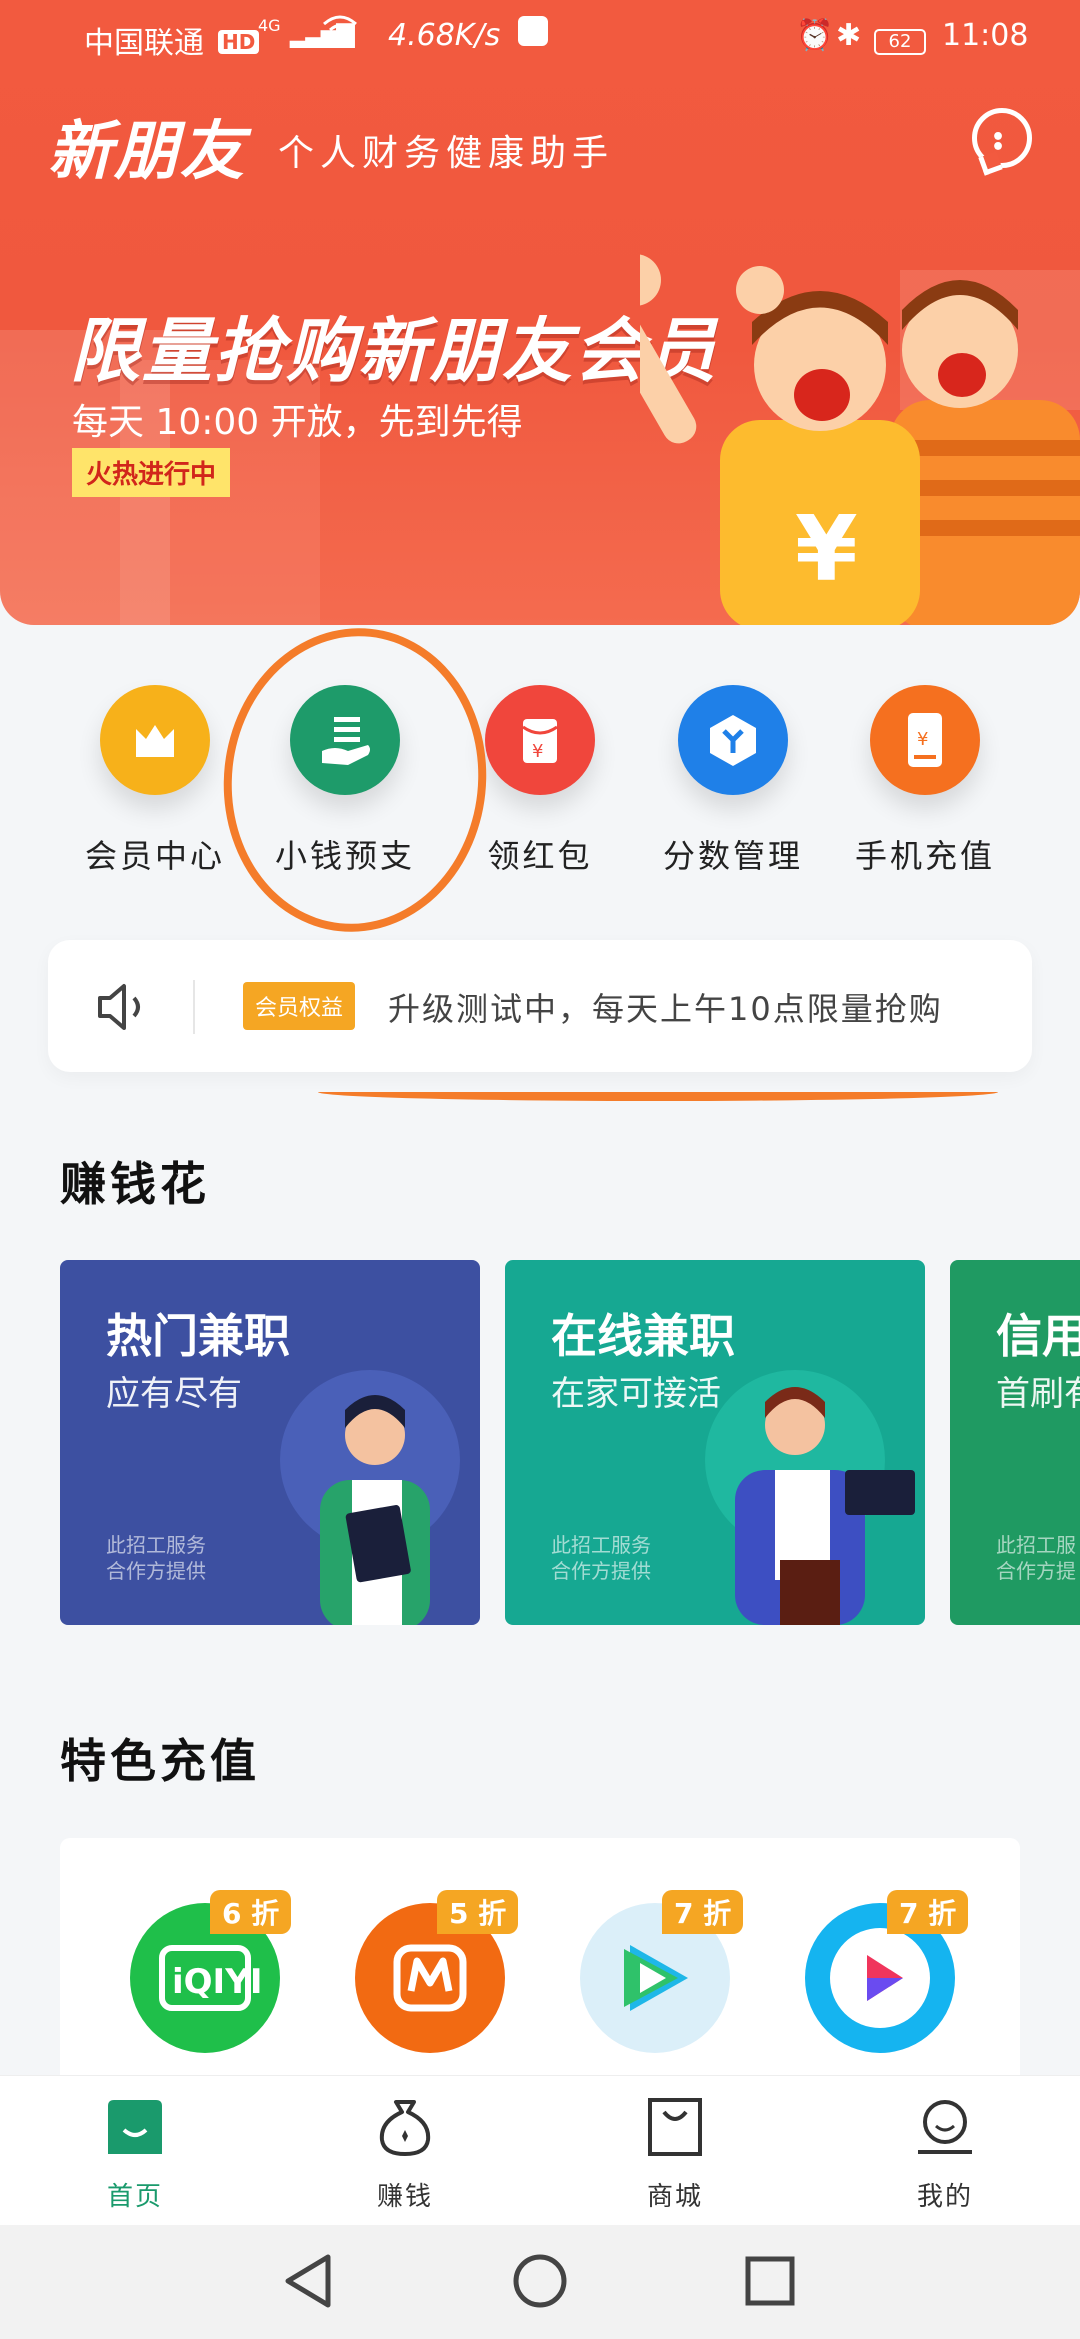 The width and height of the screenshot is (1080, 2339). What do you see at coordinates (134, 2197) in the screenshot?
I see `tab-label: 首页` at bounding box center [134, 2197].